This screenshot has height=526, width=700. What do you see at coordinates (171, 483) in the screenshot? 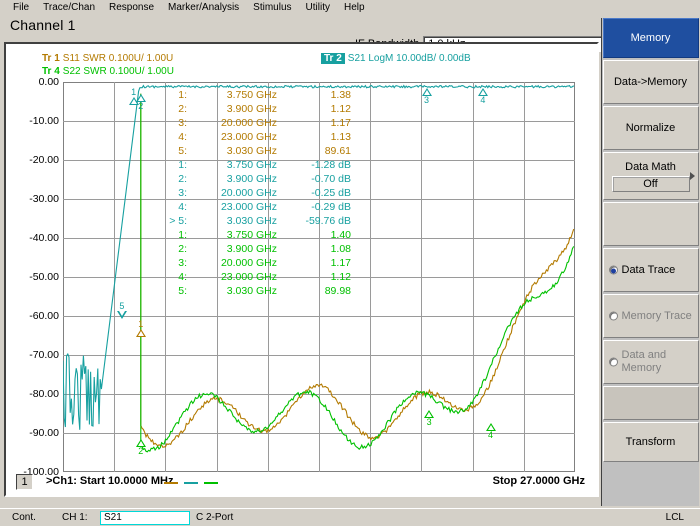
I see `legend-dash-tr1` at bounding box center [171, 483].